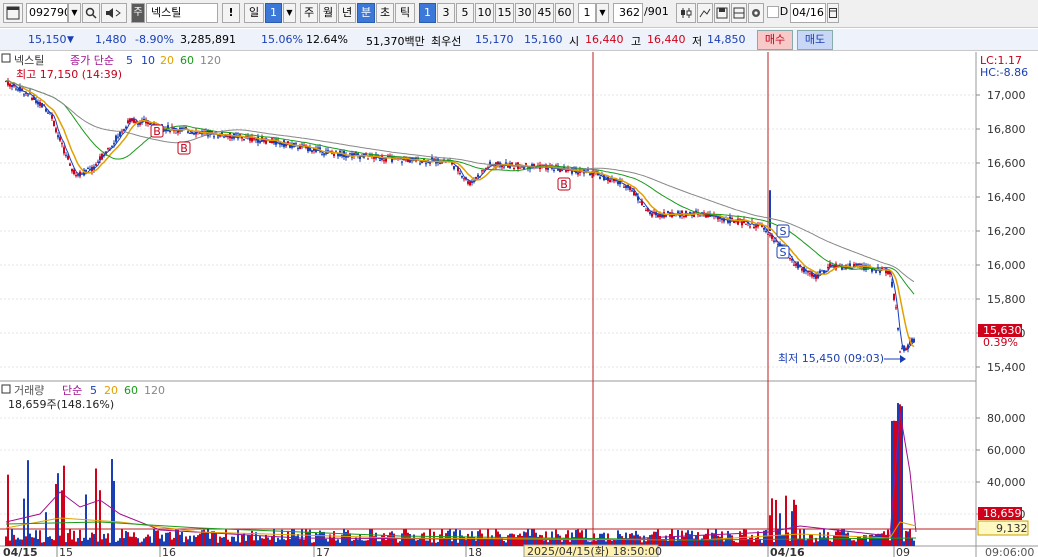 The width and height of the screenshot is (1038, 557). I want to click on candle-icon, so click(686, 13).